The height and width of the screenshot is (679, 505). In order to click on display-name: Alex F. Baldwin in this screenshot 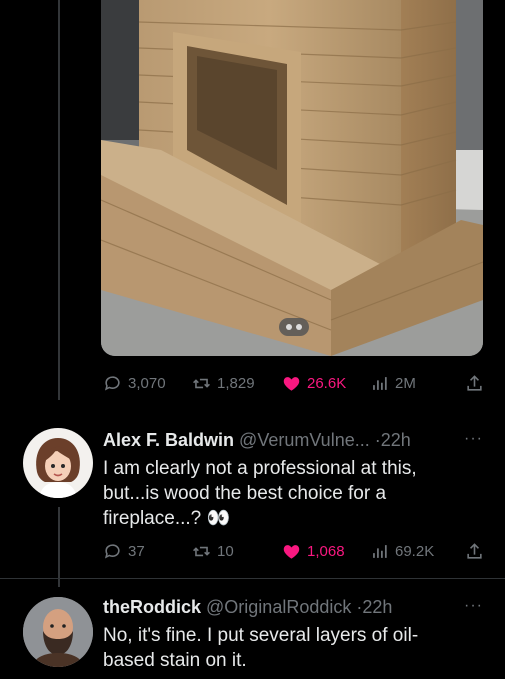, I will do `click(168, 440)`.